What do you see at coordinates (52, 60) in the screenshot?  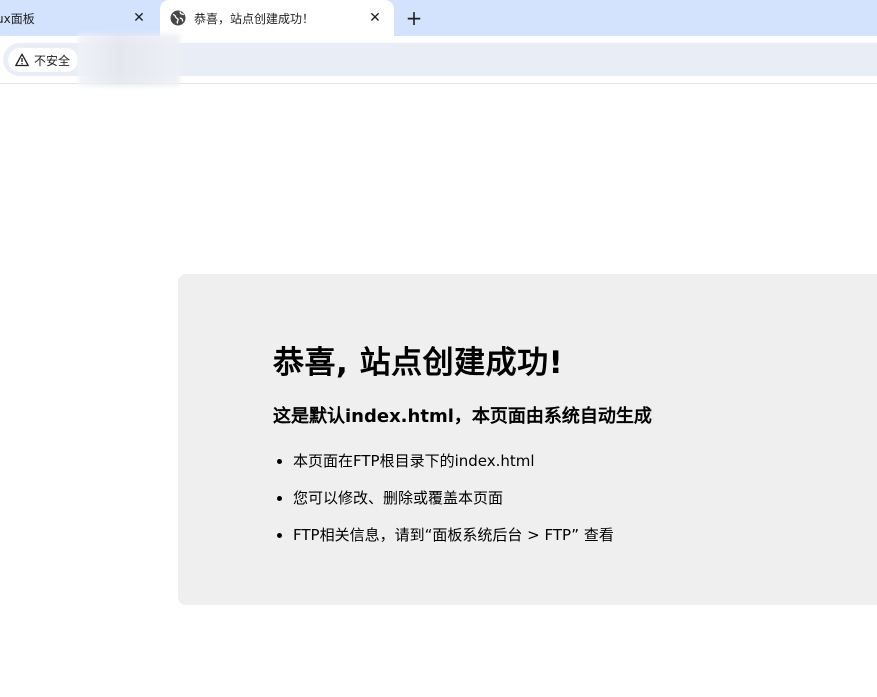 I see `security-label: 不安全` at bounding box center [52, 60].